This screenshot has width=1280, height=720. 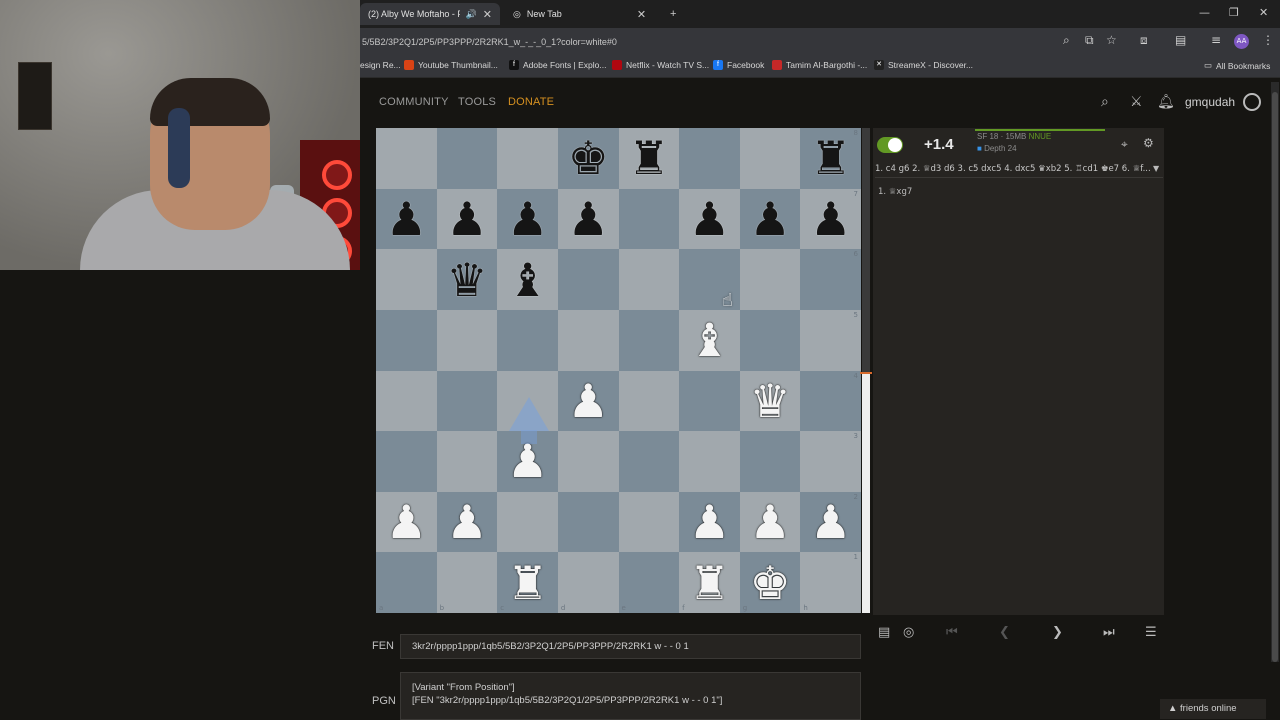 I want to click on gear-icon: ⚙, so click(x=1148, y=143).